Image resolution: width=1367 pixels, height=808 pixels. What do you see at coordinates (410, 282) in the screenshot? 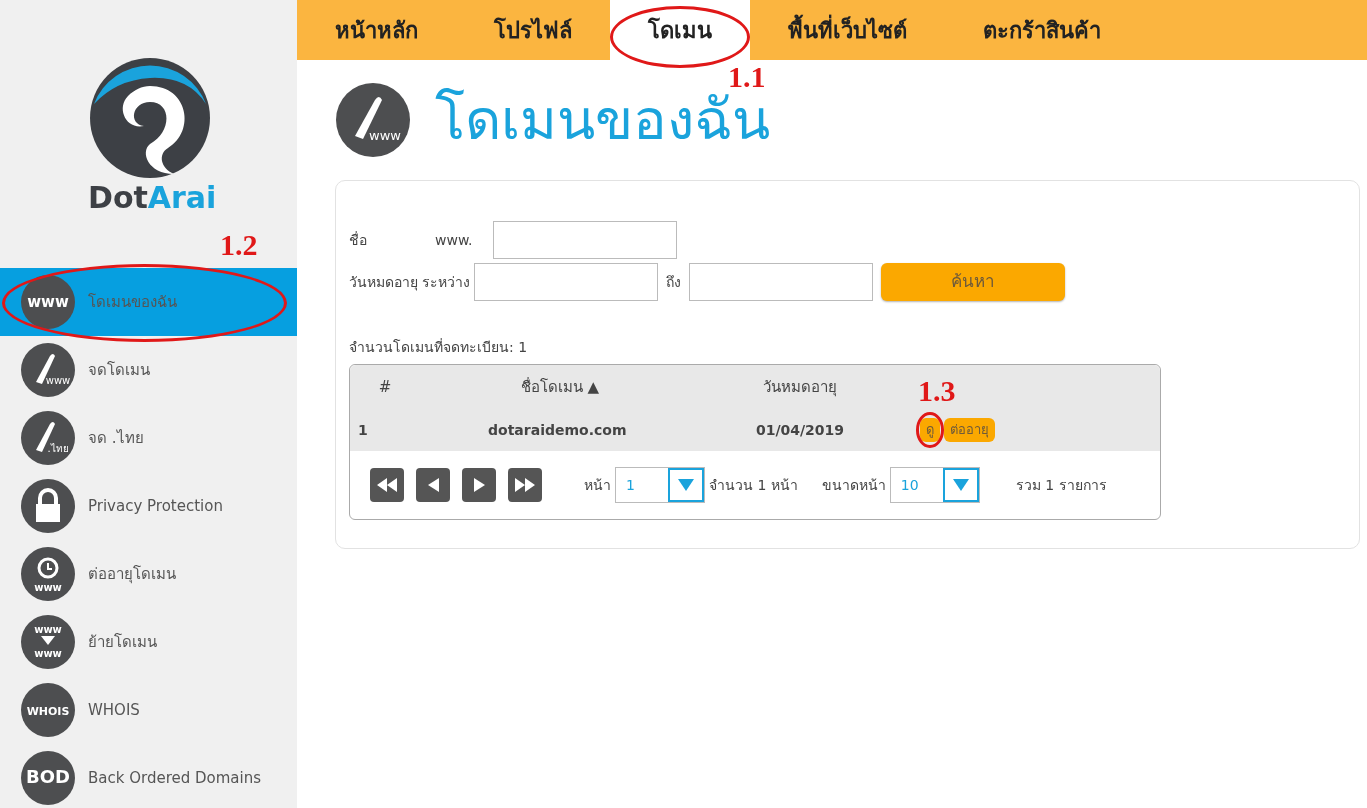
I see `field-label: วันหมดอายุ ระหว่าง` at bounding box center [410, 282].